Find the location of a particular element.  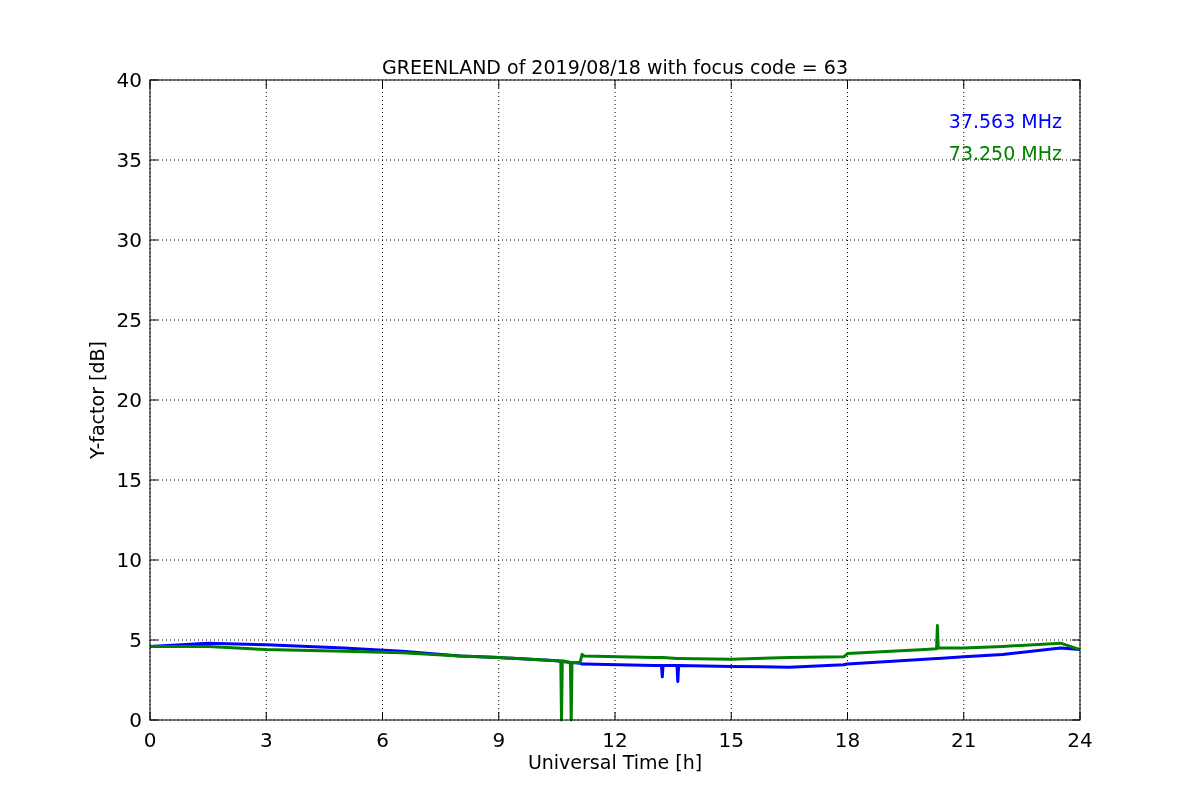

x-tick-label: 12 is located at coordinates (615, 740).